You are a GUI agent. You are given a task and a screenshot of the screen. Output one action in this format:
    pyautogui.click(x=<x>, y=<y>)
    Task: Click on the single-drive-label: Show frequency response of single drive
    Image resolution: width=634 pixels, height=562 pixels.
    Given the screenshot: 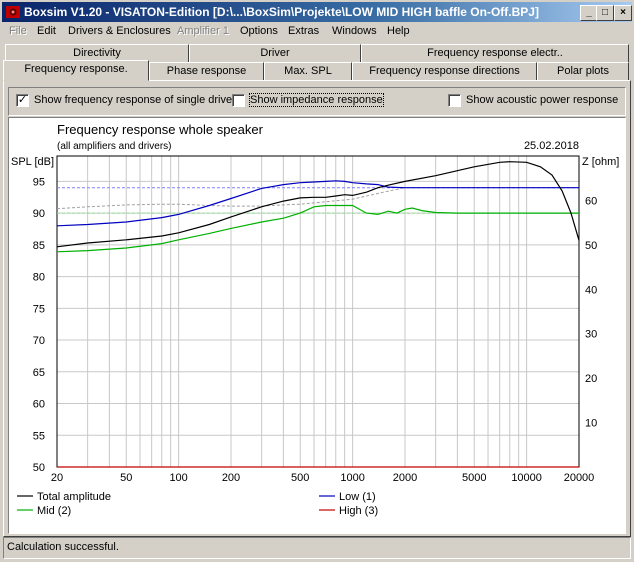 What is the action you would take?
    pyautogui.click(x=133, y=100)
    